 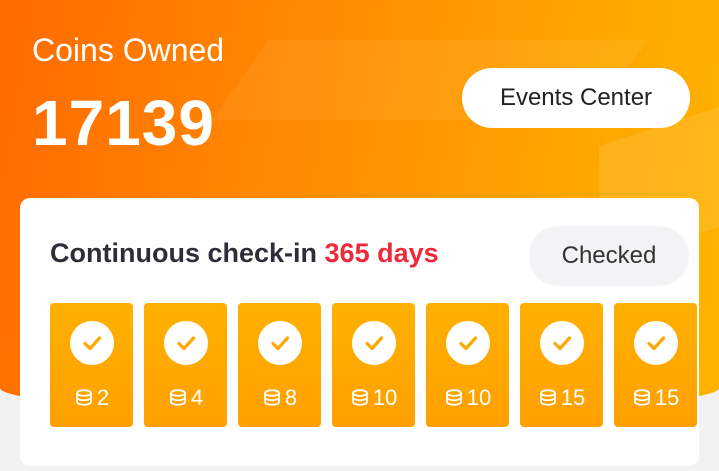 I want to click on day-reward-value: 2, so click(x=103, y=397).